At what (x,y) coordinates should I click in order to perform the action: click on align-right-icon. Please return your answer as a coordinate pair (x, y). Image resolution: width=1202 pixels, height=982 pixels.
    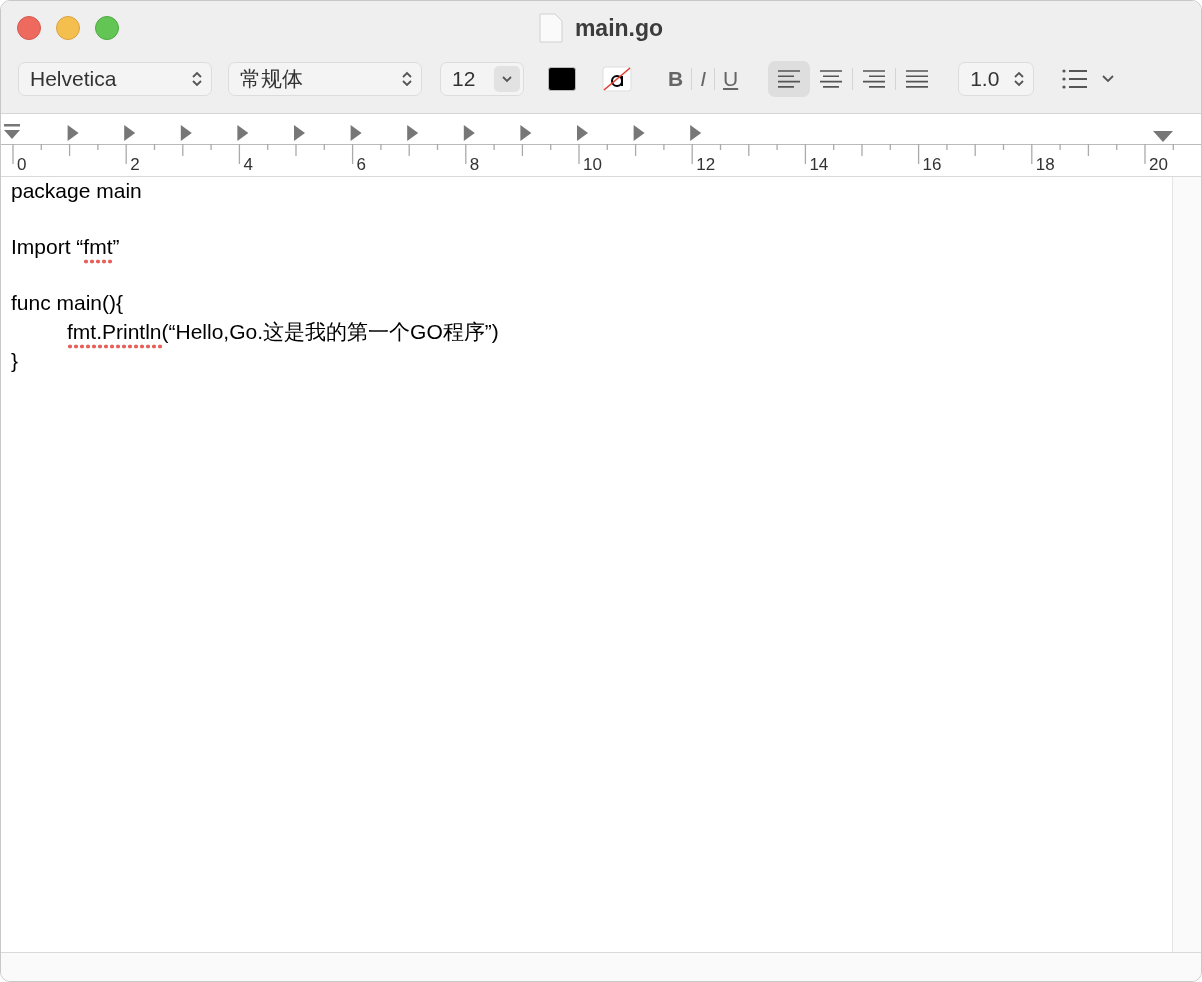
    Looking at the image, I should click on (874, 79).